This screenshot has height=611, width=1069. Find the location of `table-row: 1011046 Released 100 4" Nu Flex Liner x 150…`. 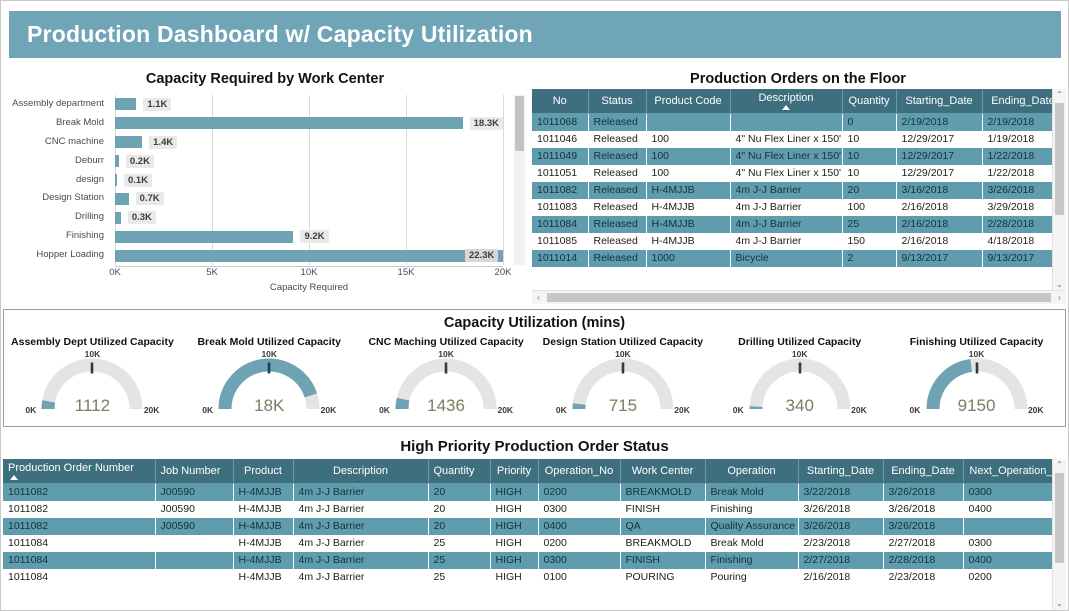

table-row: 1011046 Released 100 4" Nu Flex Liner x 150… is located at coordinates (798, 139).